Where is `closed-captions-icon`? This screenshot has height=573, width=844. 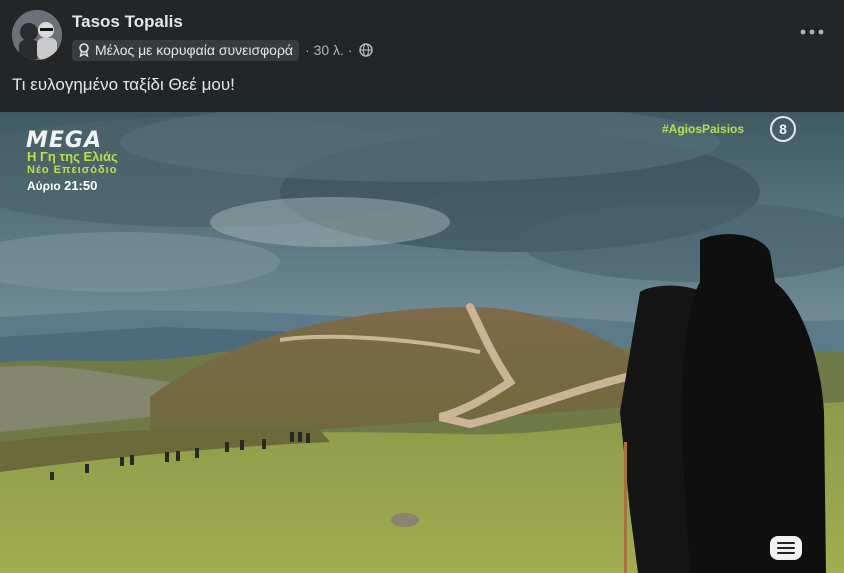
closed-captions-icon is located at coordinates (786, 543).